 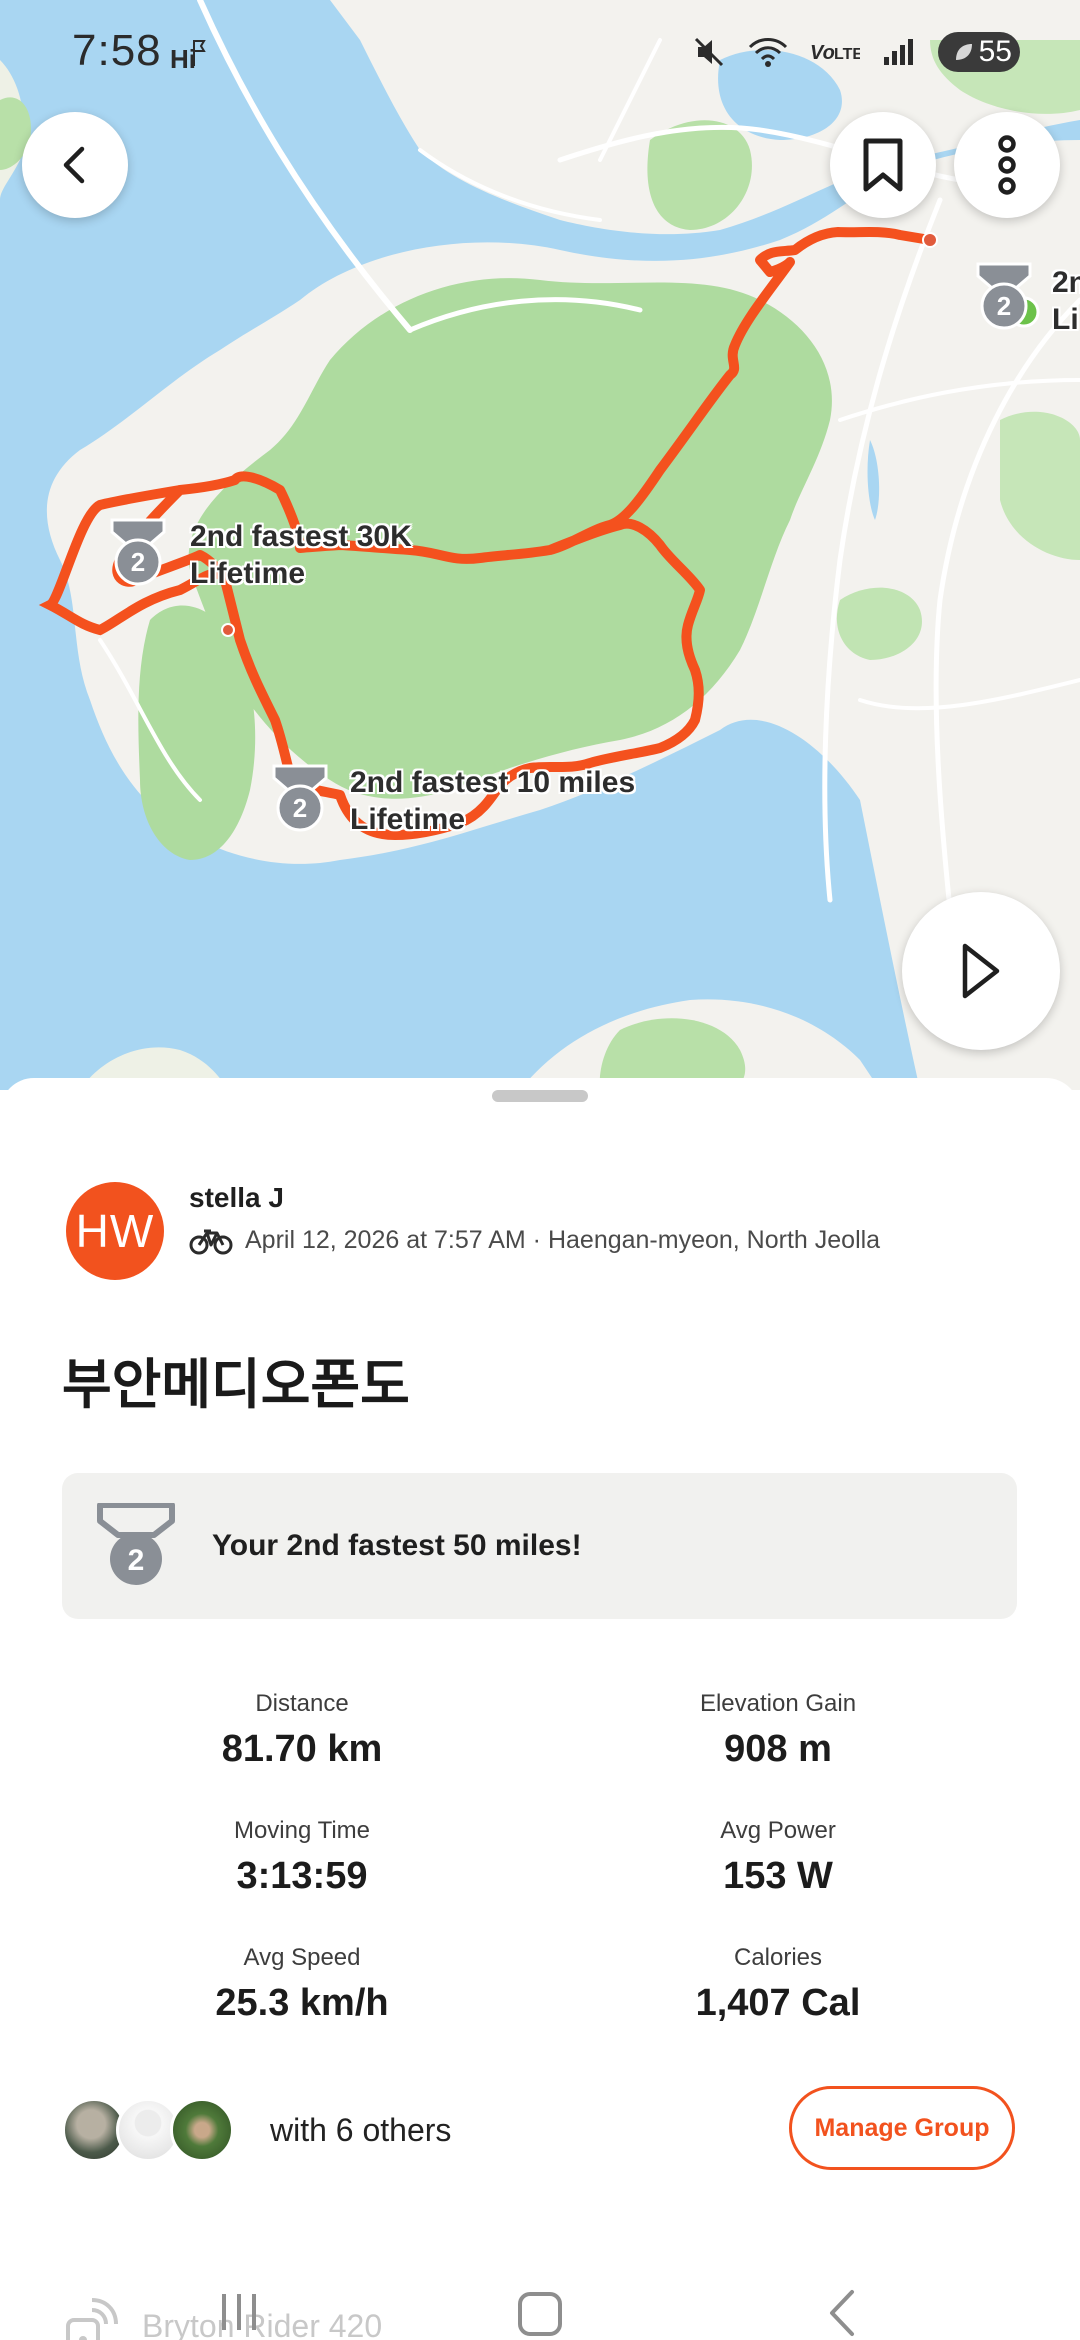 I want to click on map-label-10mi: 2nd fastest 10 miles Lifetime, so click(x=493, y=801).